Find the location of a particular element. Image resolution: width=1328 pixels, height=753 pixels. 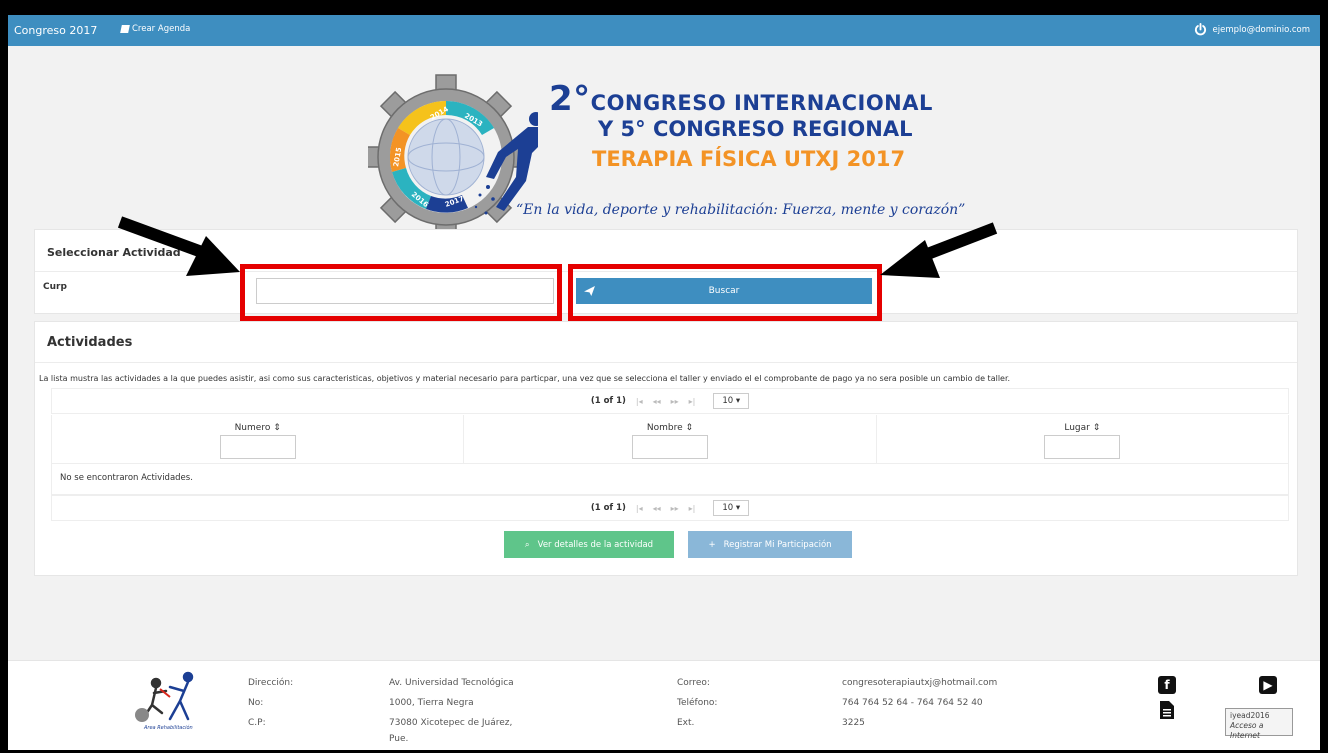

curp-label: Curp is located at coordinates (55, 287).